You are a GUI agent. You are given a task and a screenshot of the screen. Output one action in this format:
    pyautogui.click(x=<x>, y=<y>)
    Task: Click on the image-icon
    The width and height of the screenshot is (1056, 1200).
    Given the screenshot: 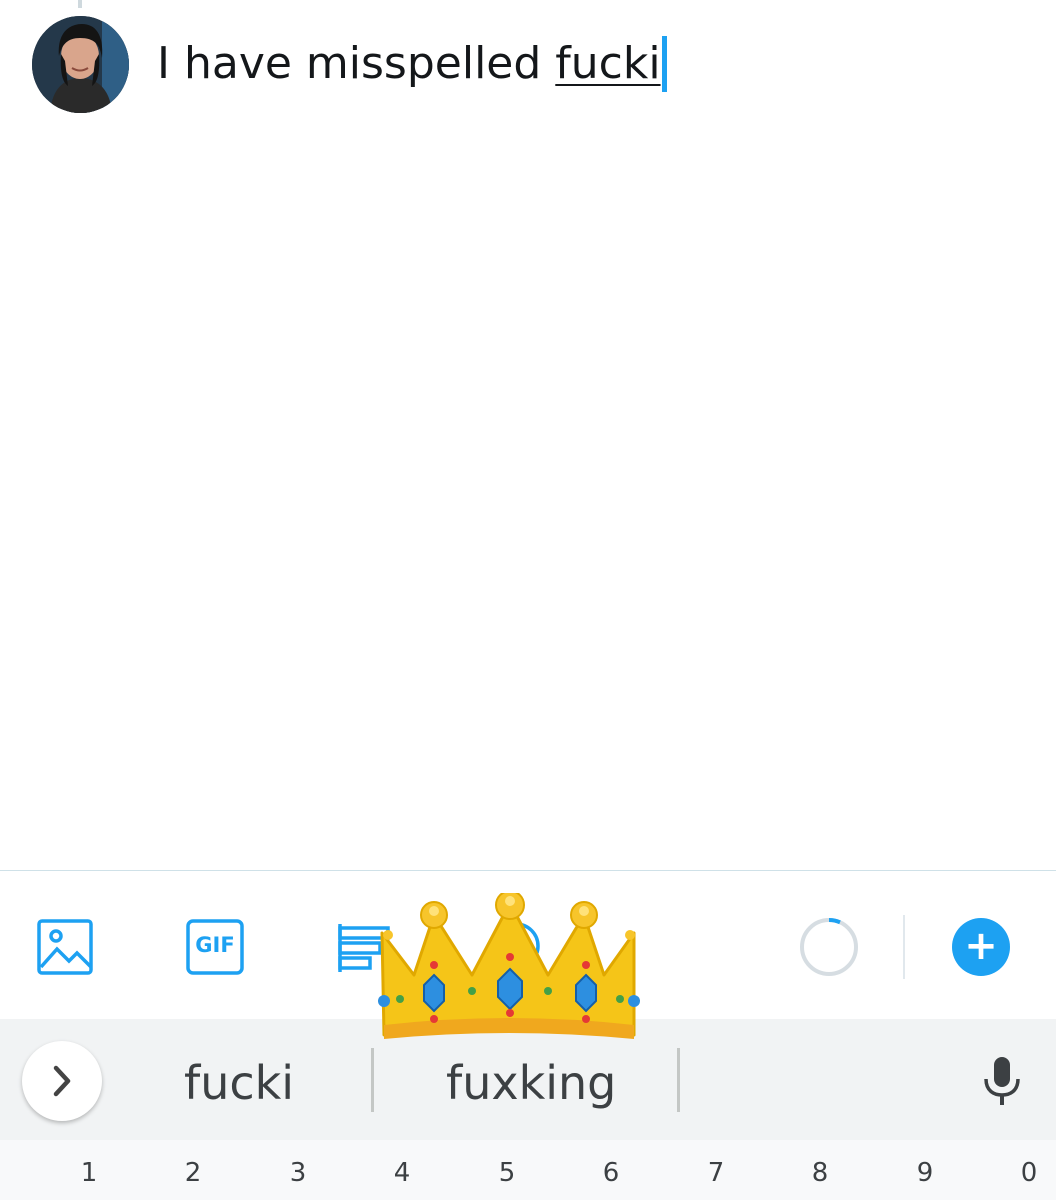 What is the action you would take?
    pyautogui.click(x=65, y=949)
    